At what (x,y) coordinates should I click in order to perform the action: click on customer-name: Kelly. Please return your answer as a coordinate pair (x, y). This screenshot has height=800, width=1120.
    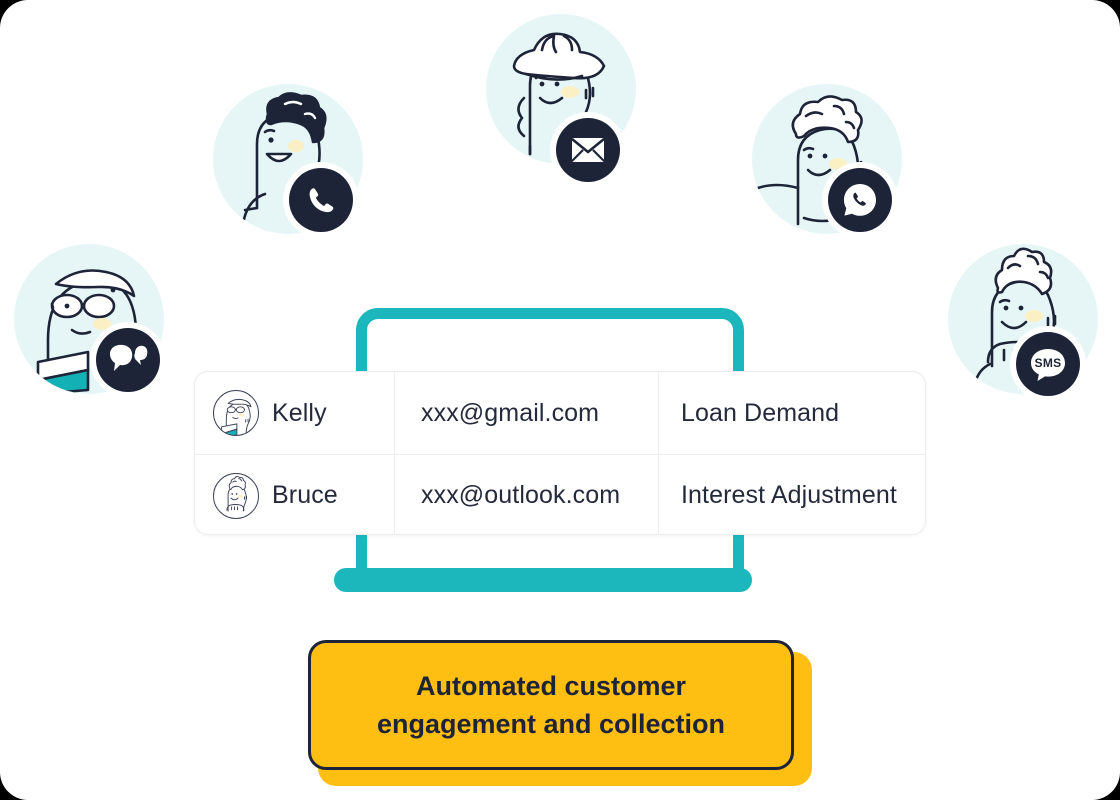
    Looking at the image, I should click on (299, 412).